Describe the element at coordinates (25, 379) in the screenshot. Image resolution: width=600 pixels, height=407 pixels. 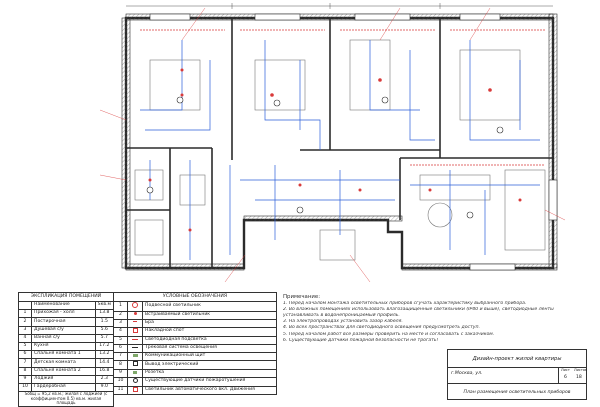
I see `room-number: 9` at that location.